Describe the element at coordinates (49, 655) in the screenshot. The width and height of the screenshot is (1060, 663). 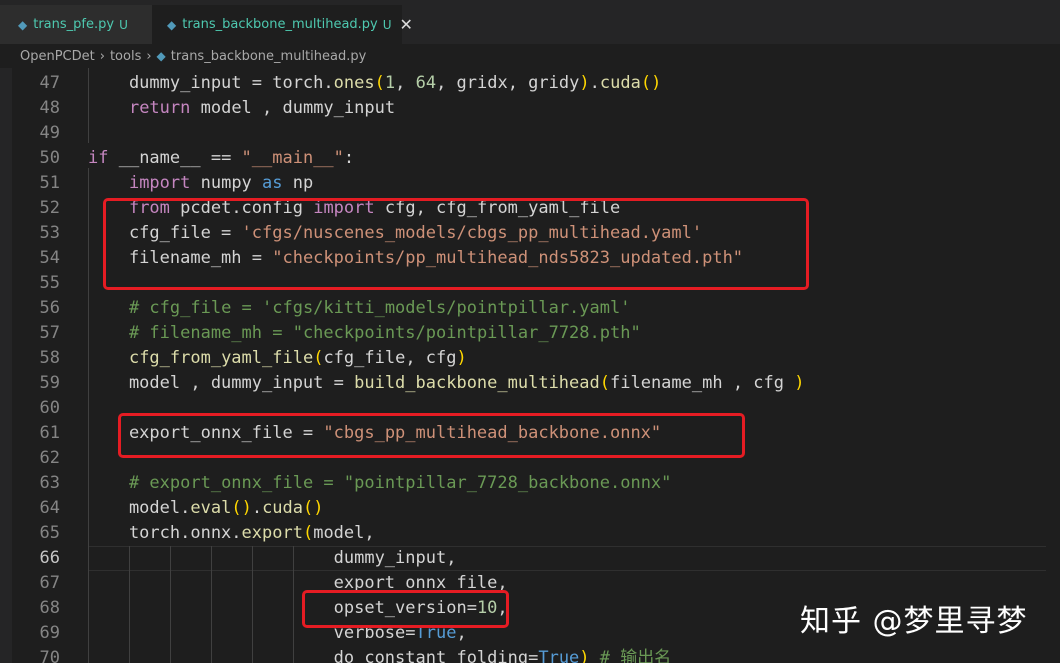
I see `line-number: 70` at that location.